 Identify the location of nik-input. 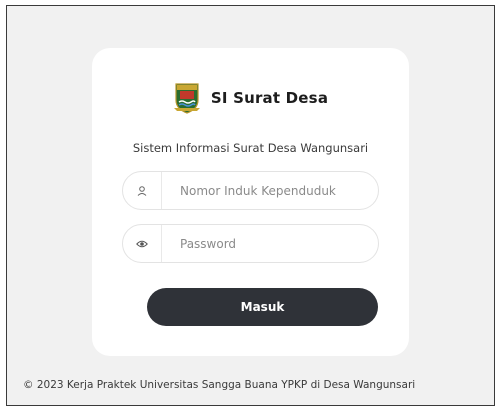
(267, 190).